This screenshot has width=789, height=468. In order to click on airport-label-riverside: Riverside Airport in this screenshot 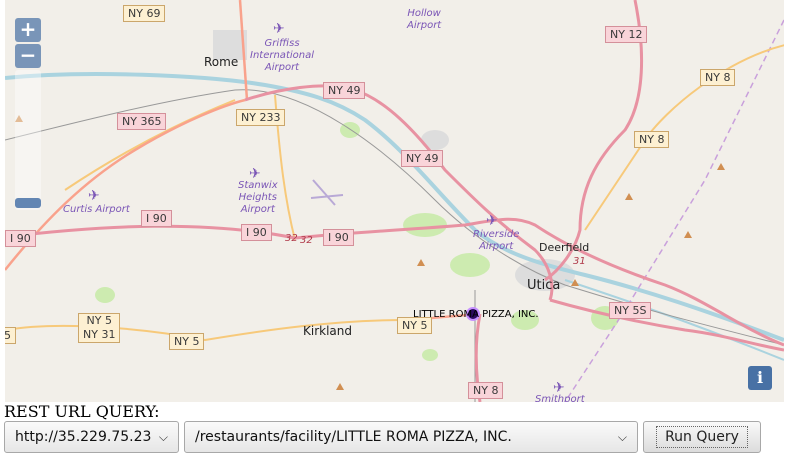, I will do `click(496, 240)`.